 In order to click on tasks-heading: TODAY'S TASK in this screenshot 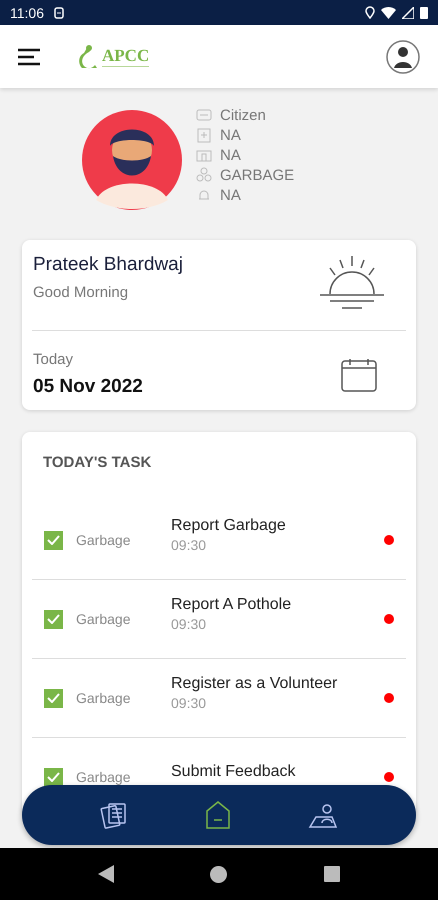, I will do `click(97, 463)`.